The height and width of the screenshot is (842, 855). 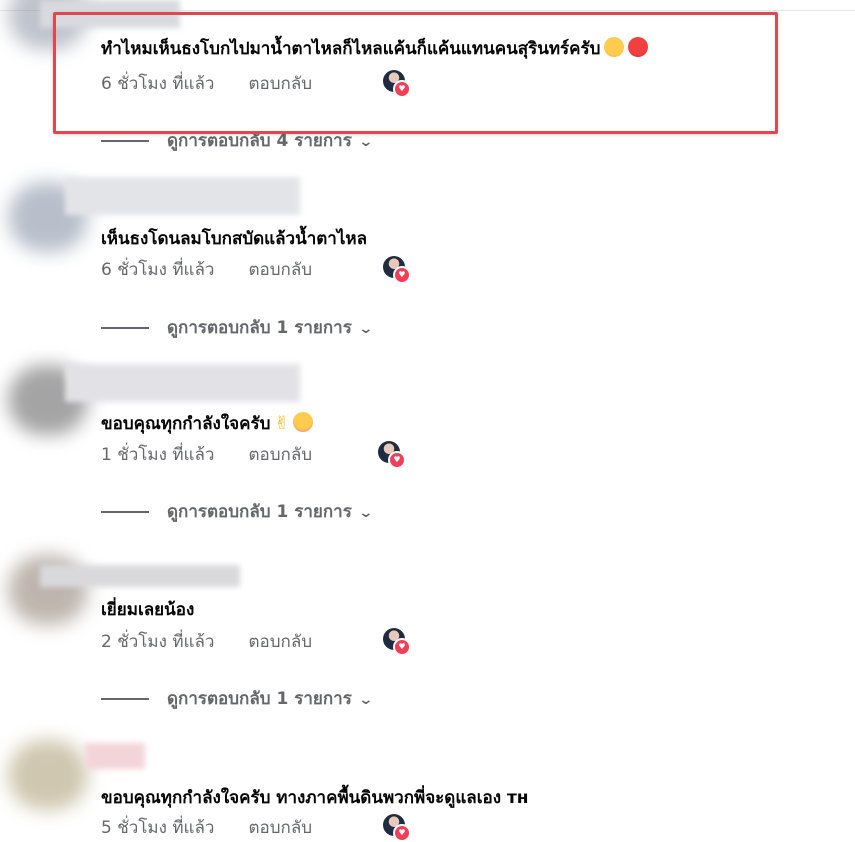 I want to click on comment-meta: 5 ชั่วโมง ที่แล้ว ตอบกลับ, so click(x=206, y=827).